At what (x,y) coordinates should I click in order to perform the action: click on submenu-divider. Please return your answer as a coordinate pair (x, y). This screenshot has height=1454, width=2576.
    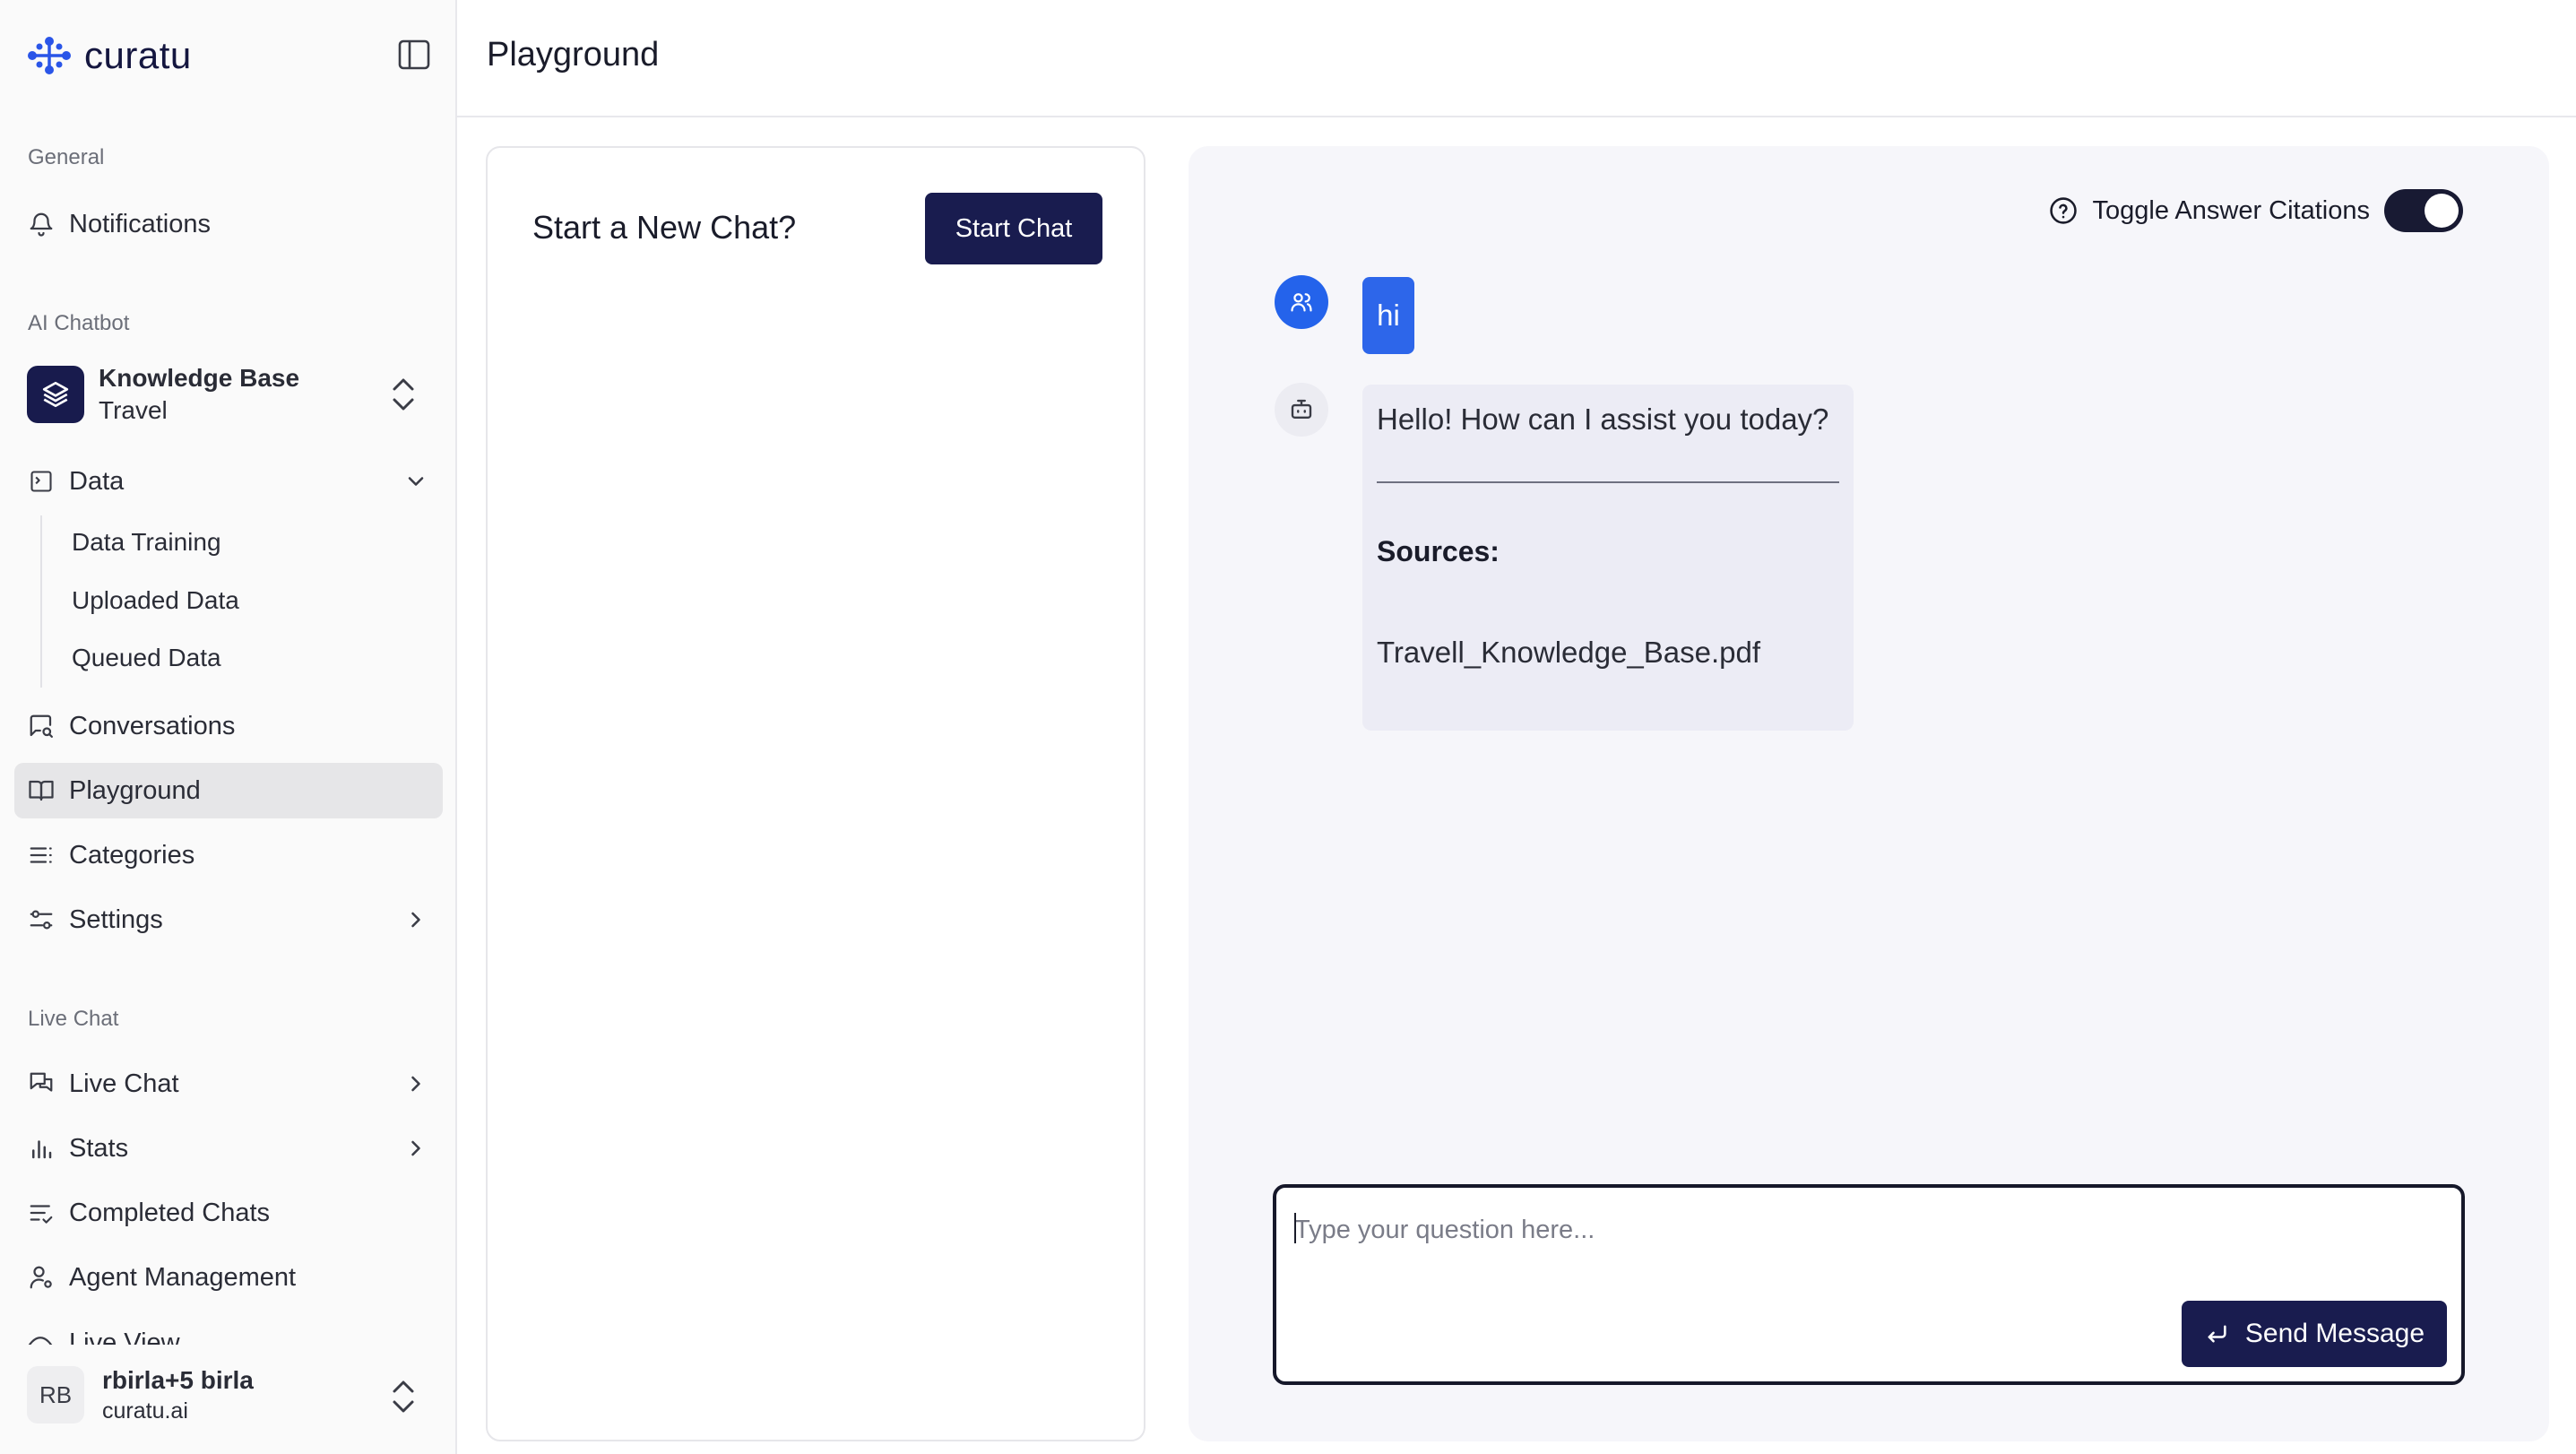
    Looking at the image, I should click on (41, 601).